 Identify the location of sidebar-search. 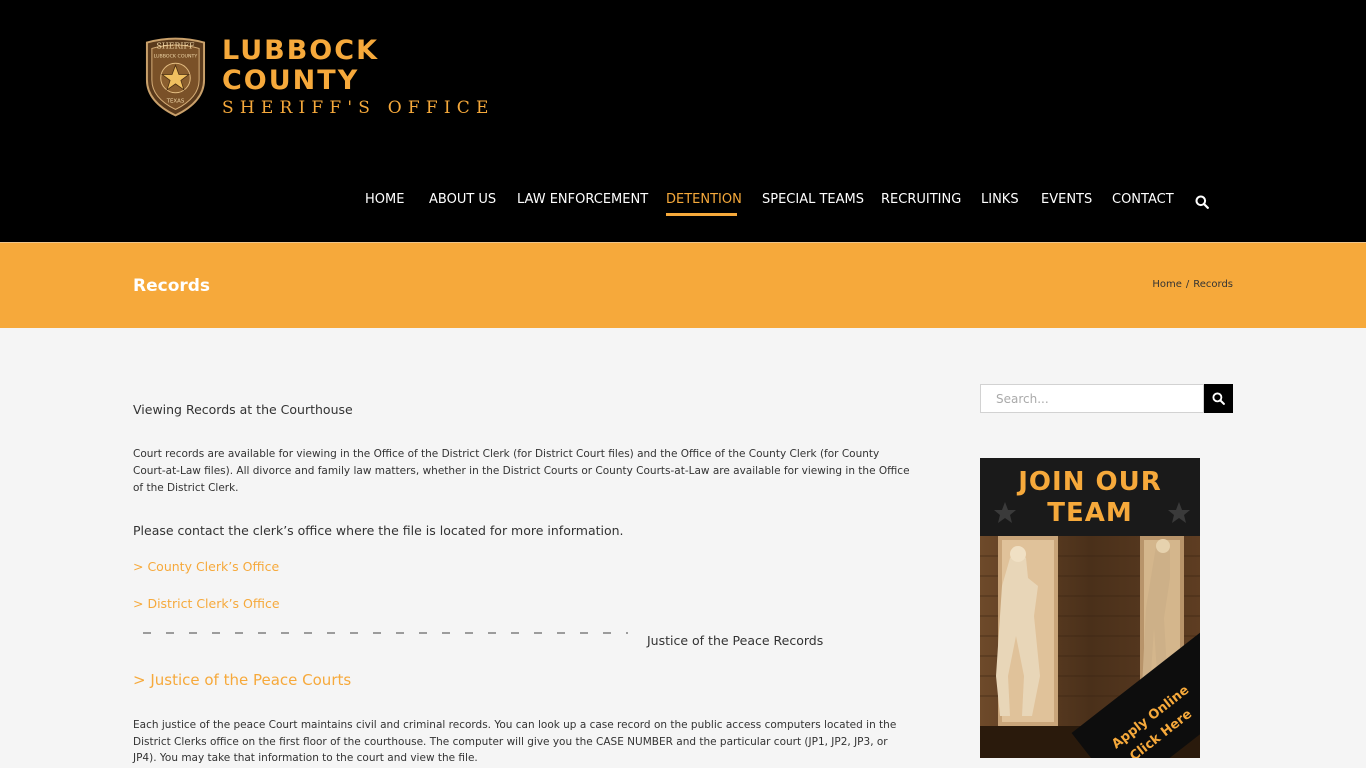
(1106, 398).